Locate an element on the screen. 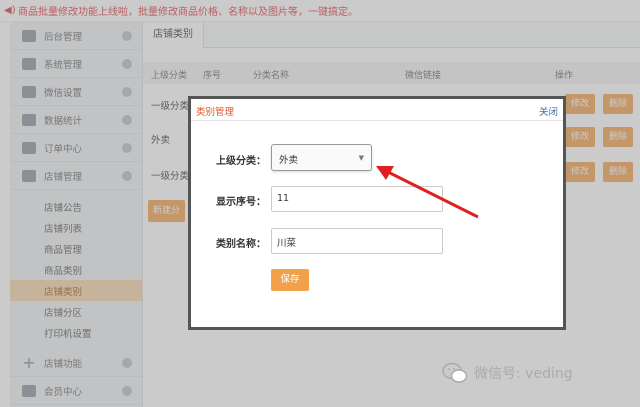 The image size is (640, 407). display-order-value: 11 is located at coordinates (283, 198).